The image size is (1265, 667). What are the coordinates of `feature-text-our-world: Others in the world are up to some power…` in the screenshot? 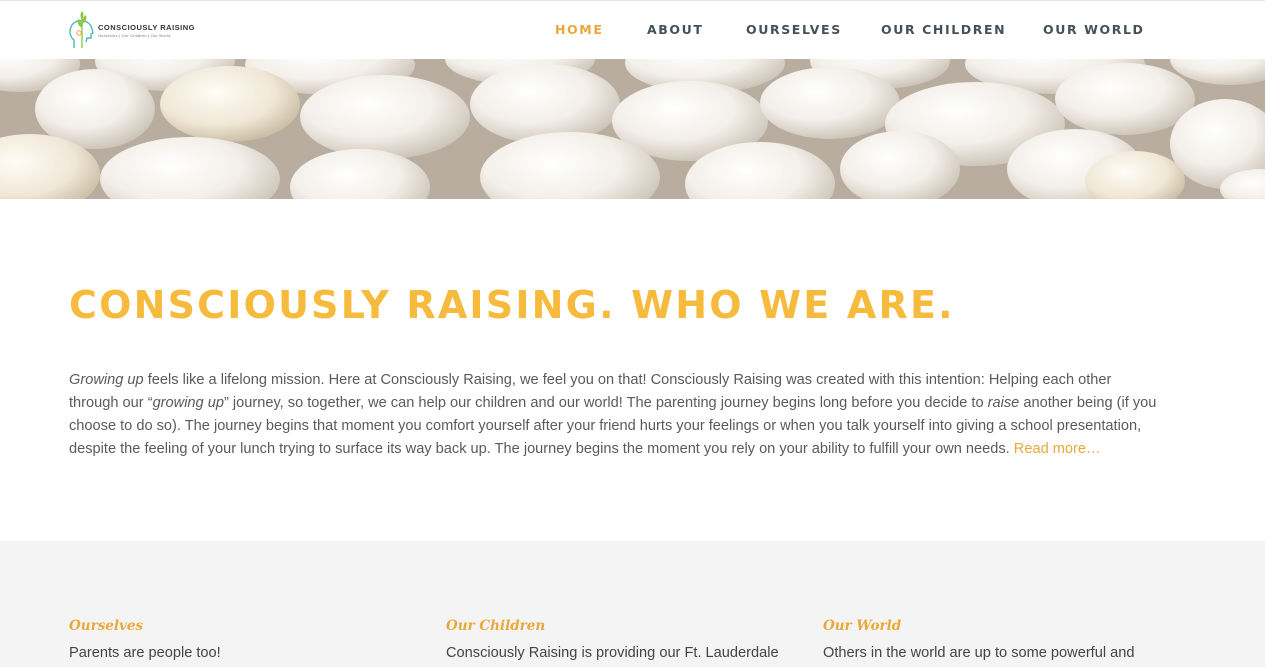 It's located at (979, 653).